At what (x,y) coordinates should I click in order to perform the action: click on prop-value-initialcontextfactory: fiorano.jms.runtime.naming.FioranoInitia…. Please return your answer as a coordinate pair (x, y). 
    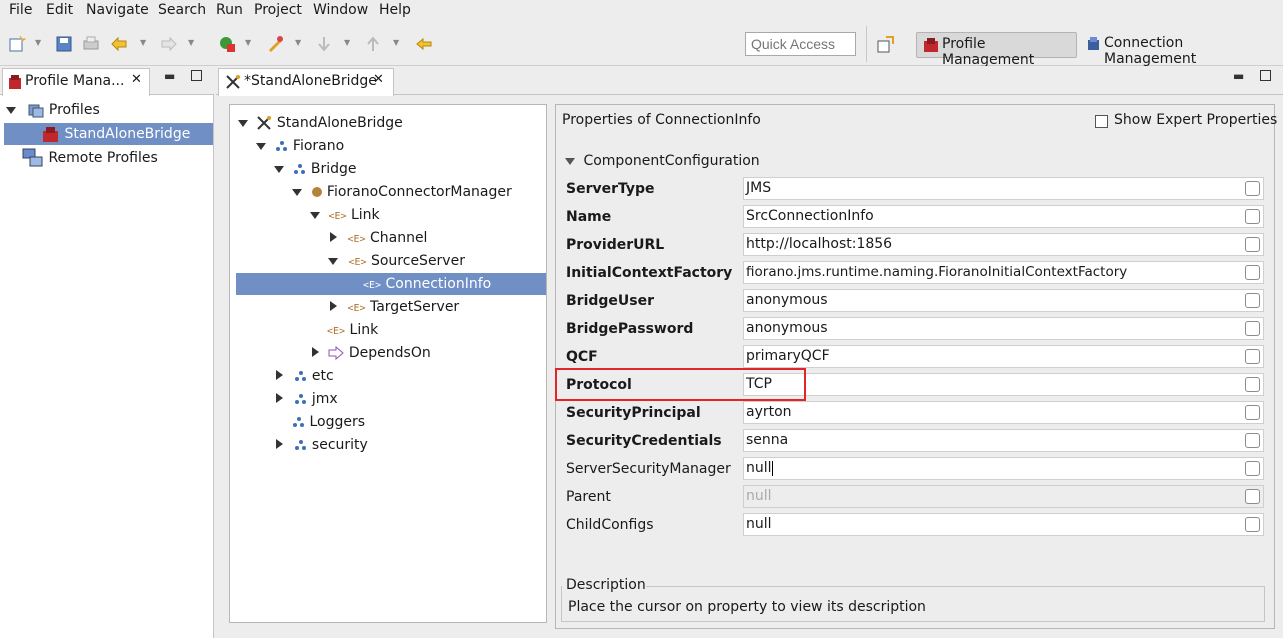
    Looking at the image, I should click on (1003, 272).